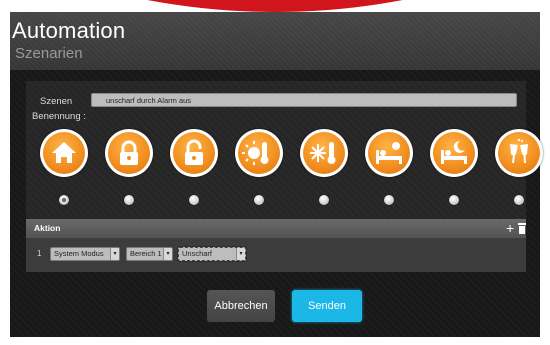  Describe the element at coordinates (389, 200) in the screenshot. I see `scene-radio-bed-sun` at that location.